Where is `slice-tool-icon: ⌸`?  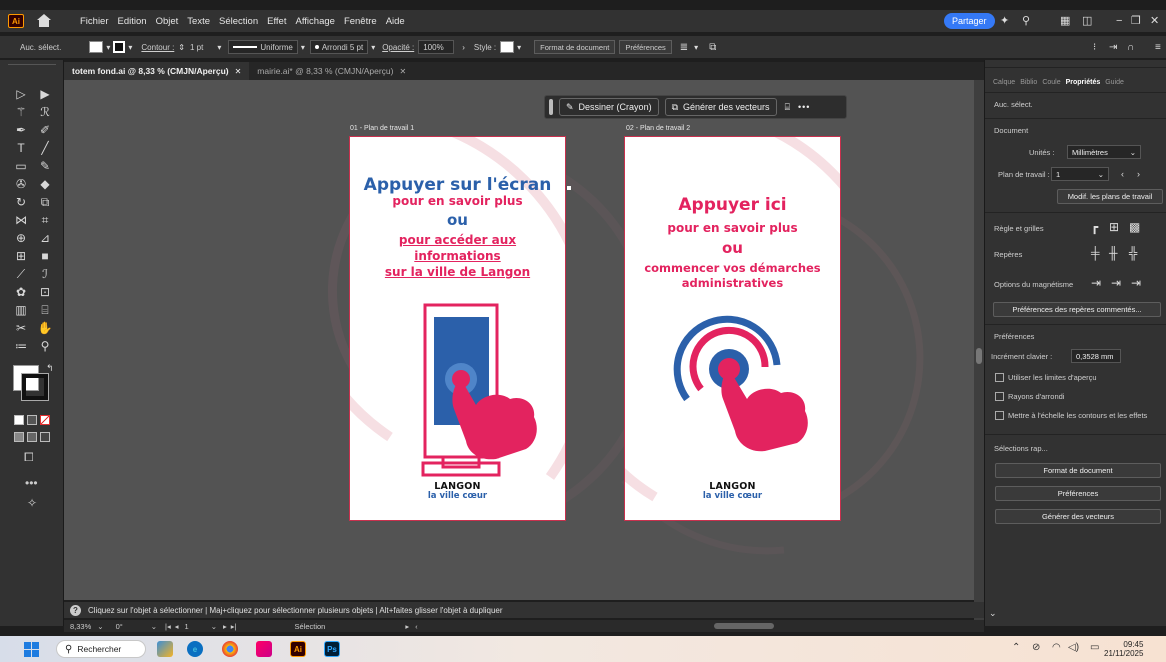 slice-tool-icon: ⌸ is located at coordinates (45, 309).